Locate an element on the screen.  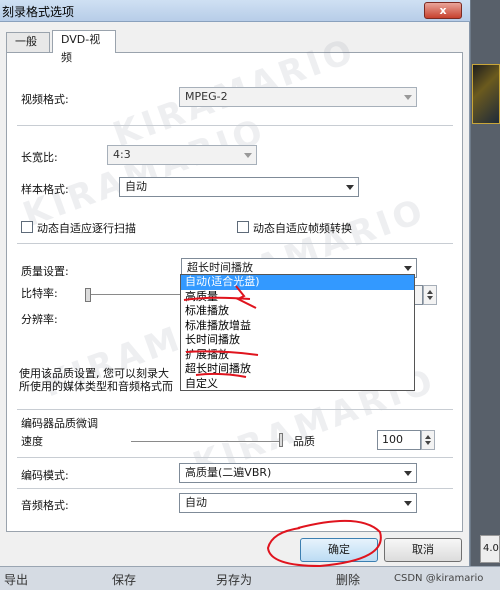
quality-settings-value: 超长时间播放 is located at coordinates (220, 267).